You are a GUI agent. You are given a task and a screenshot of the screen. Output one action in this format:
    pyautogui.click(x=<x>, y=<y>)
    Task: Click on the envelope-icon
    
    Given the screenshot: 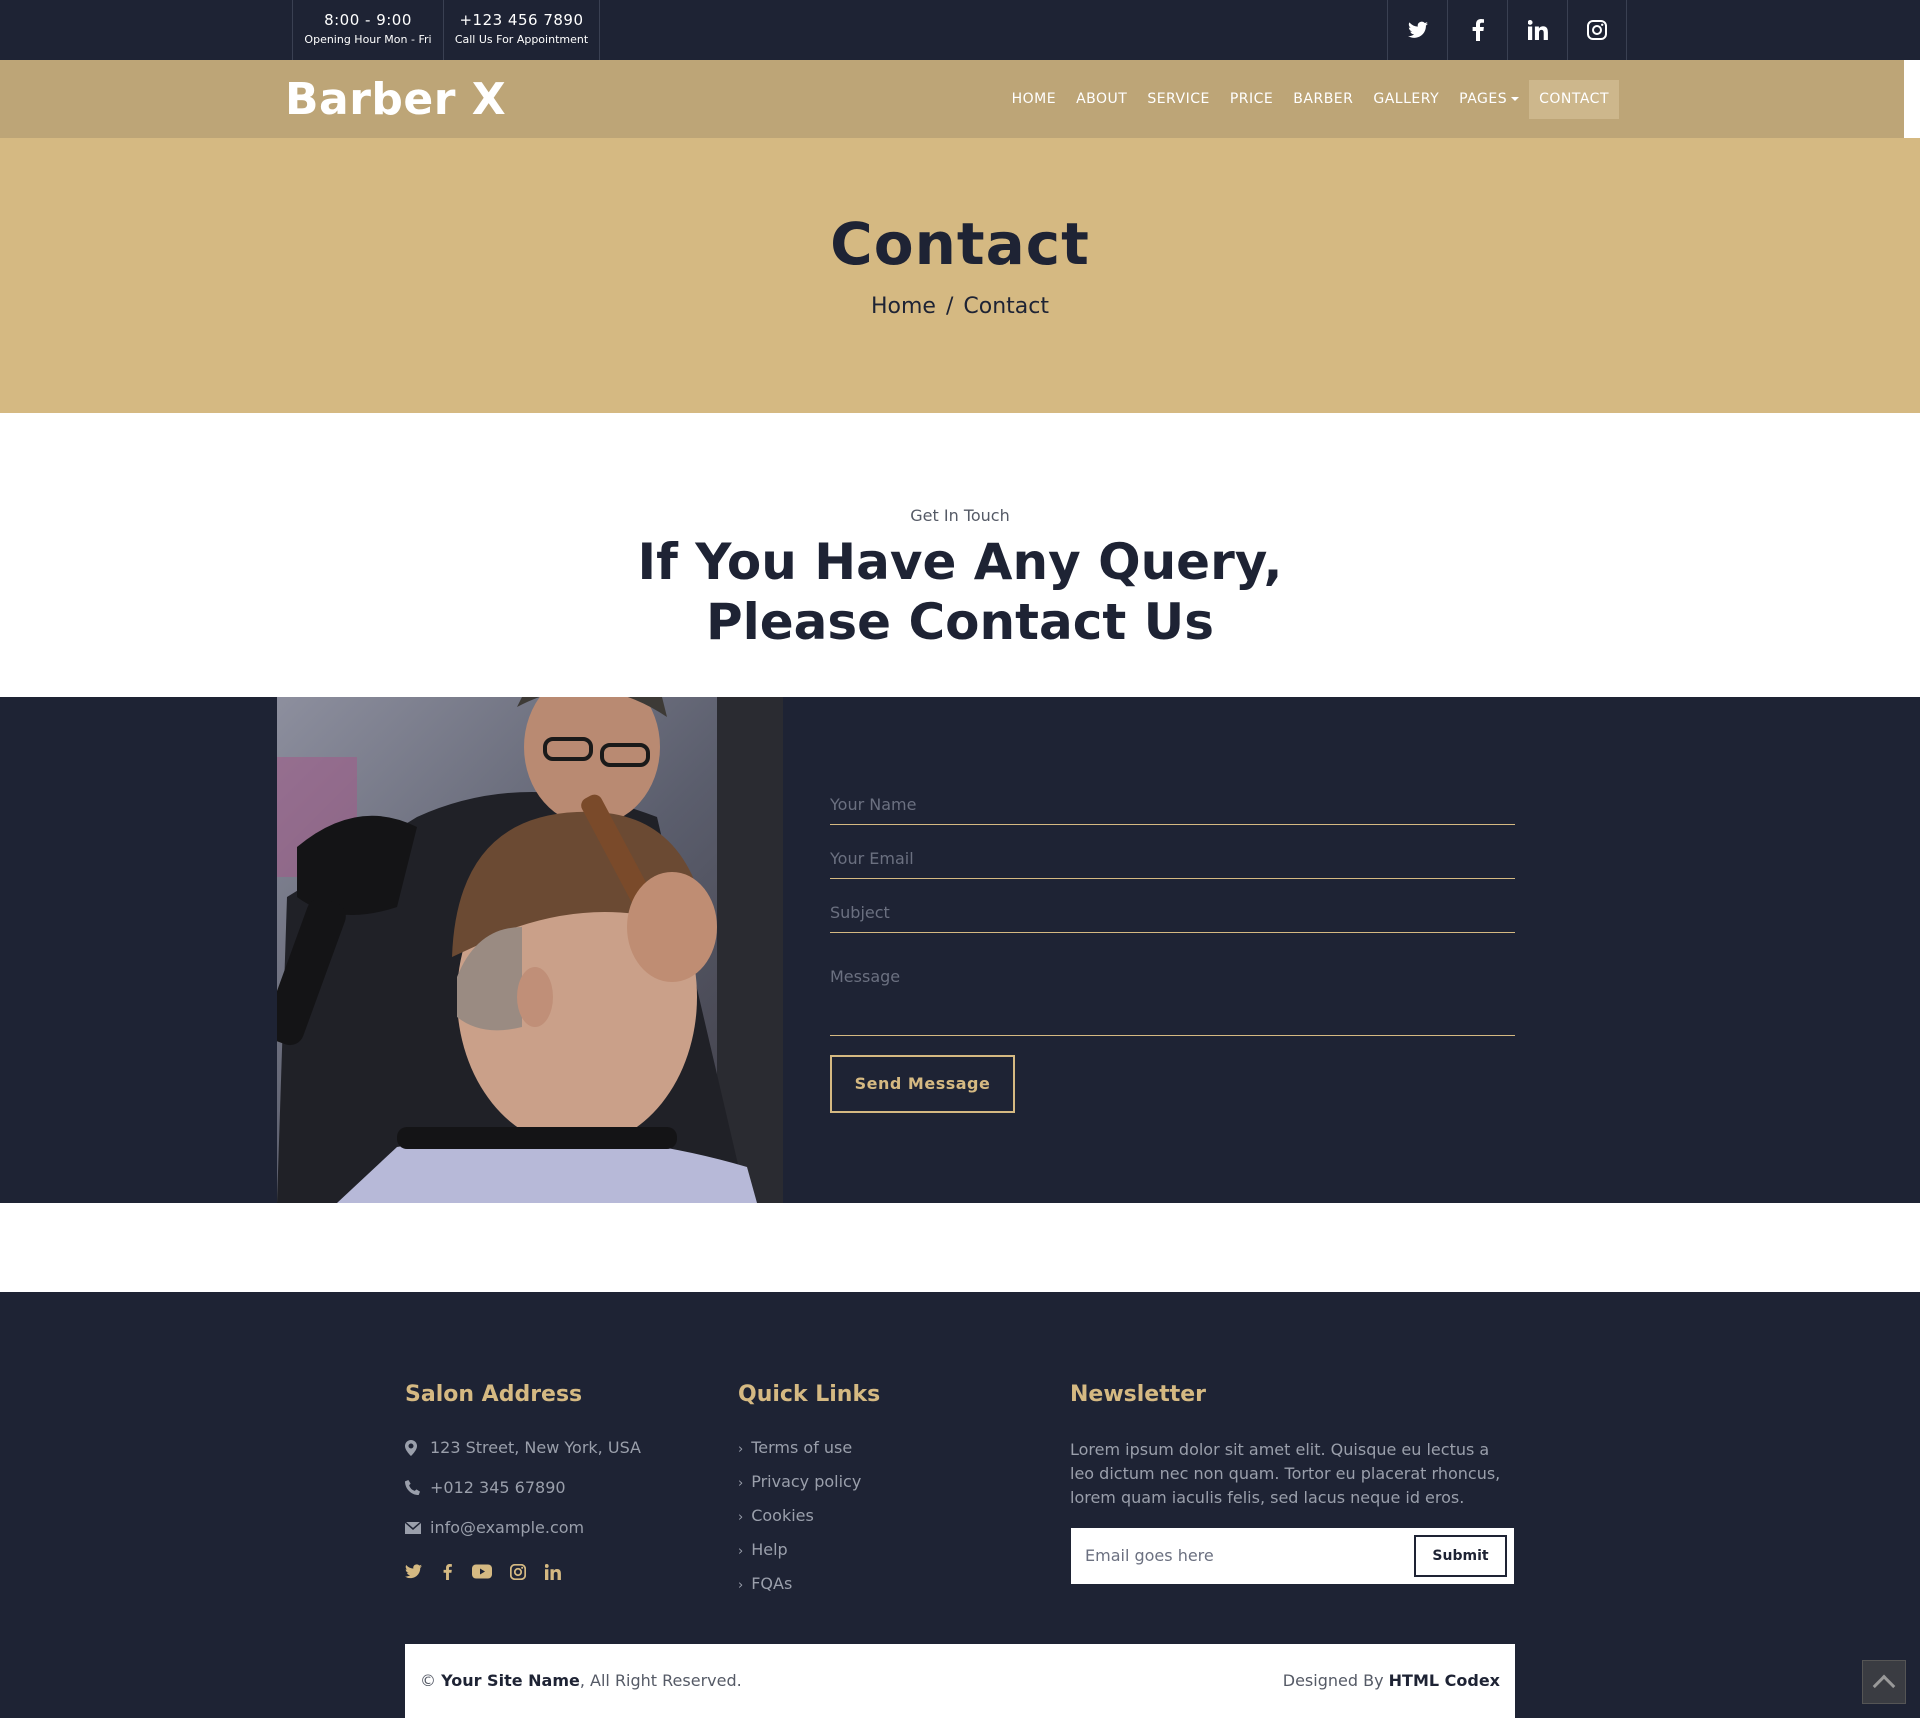 What is the action you would take?
    pyautogui.click(x=413, y=1529)
    